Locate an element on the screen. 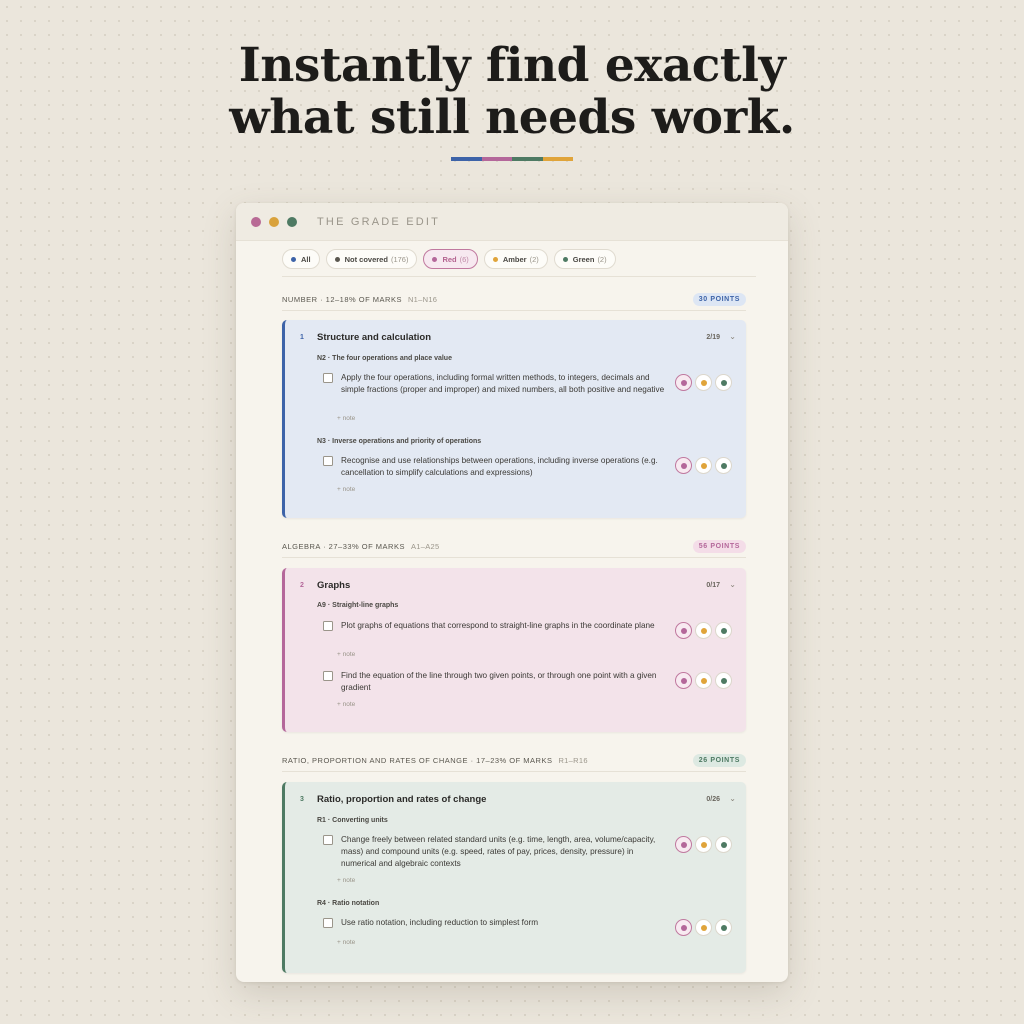 Image resolution: width=1024 pixels, height=1024 pixels. filter-label: All is located at coordinates (306, 259).